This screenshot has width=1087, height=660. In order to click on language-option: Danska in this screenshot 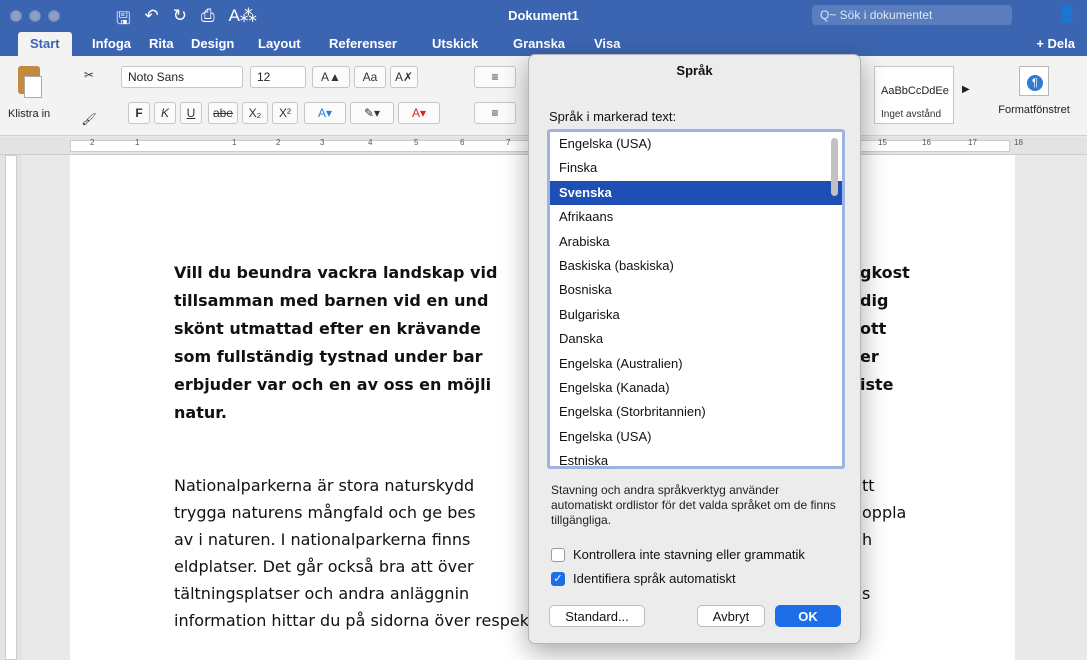, I will do `click(696, 339)`.